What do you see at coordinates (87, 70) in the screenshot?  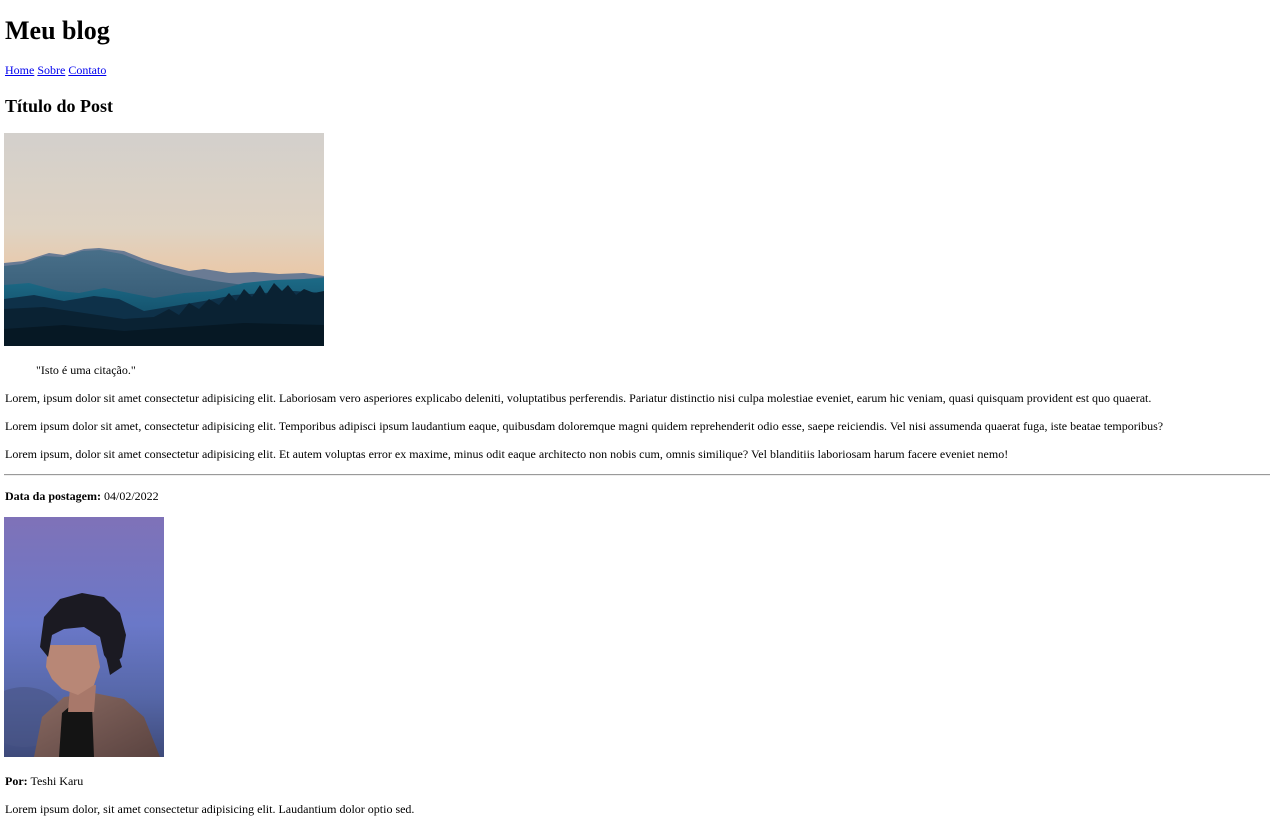 I see `nav-link-contato: Contato` at bounding box center [87, 70].